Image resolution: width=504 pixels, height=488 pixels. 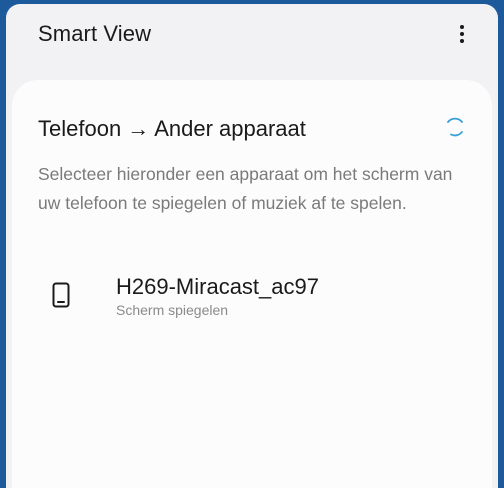 I want to click on device-status: Scherm spiegelen, so click(x=172, y=310).